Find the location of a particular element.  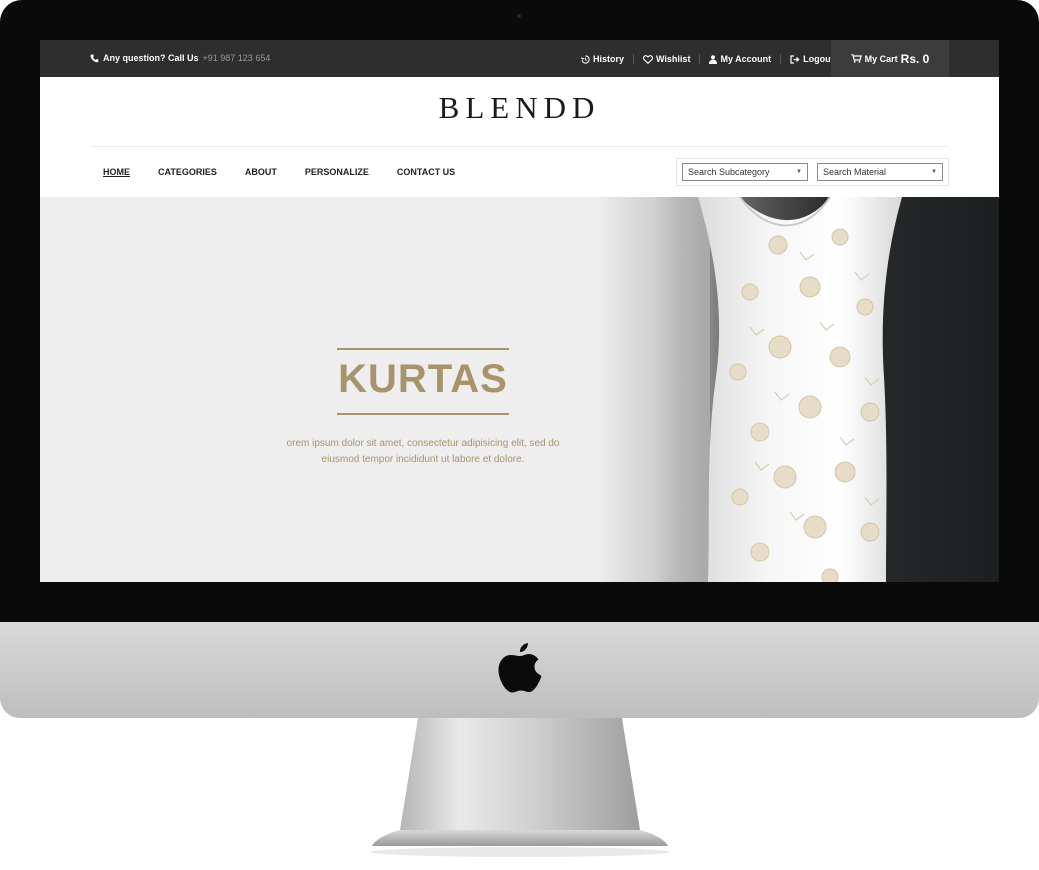

logout-icon is located at coordinates (795, 59).